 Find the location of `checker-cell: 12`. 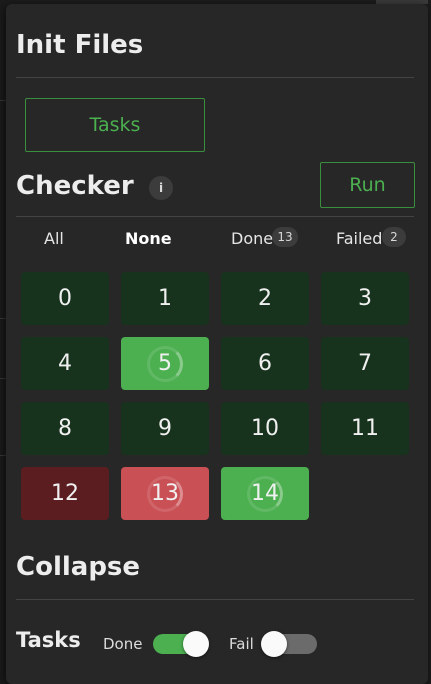

checker-cell: 12 is located at coordinates (65, 493).